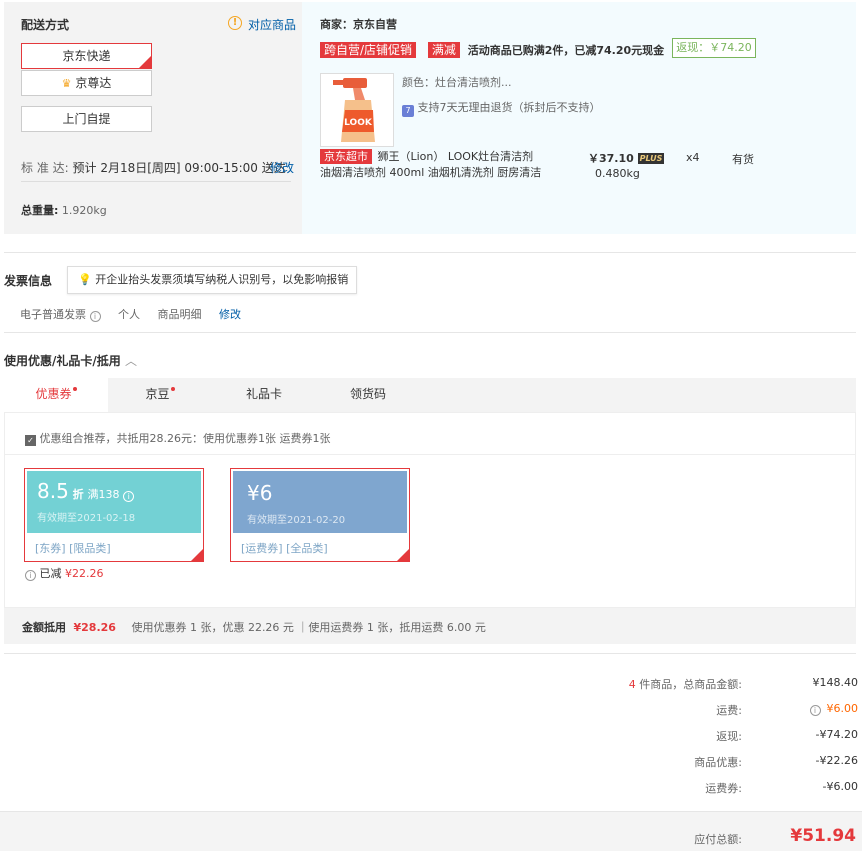  I want to click on lightbulb-icon: 💡, so click(85, 279).